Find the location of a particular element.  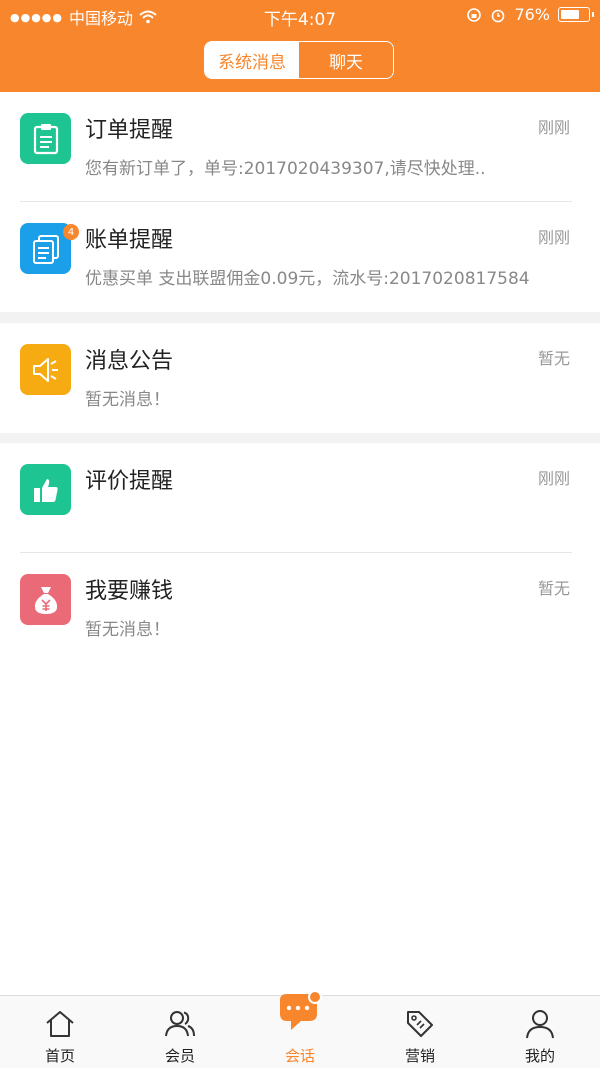

speaker-icon is located at coordinates (45, 369).